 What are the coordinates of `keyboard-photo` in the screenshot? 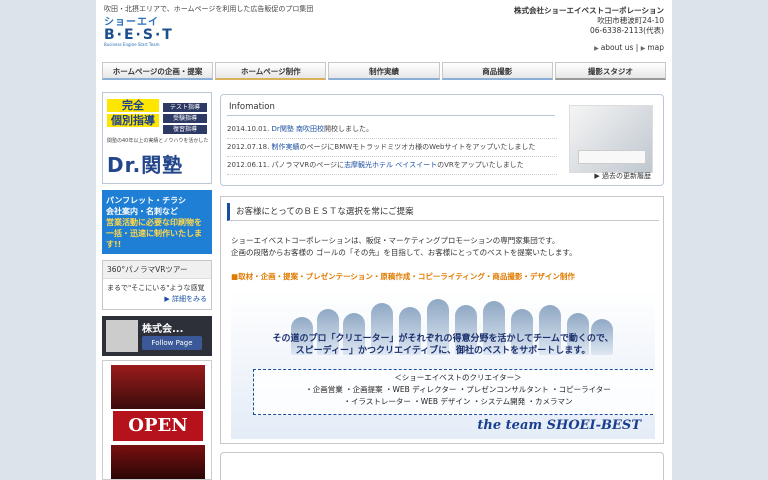 It's located at (611, 139).